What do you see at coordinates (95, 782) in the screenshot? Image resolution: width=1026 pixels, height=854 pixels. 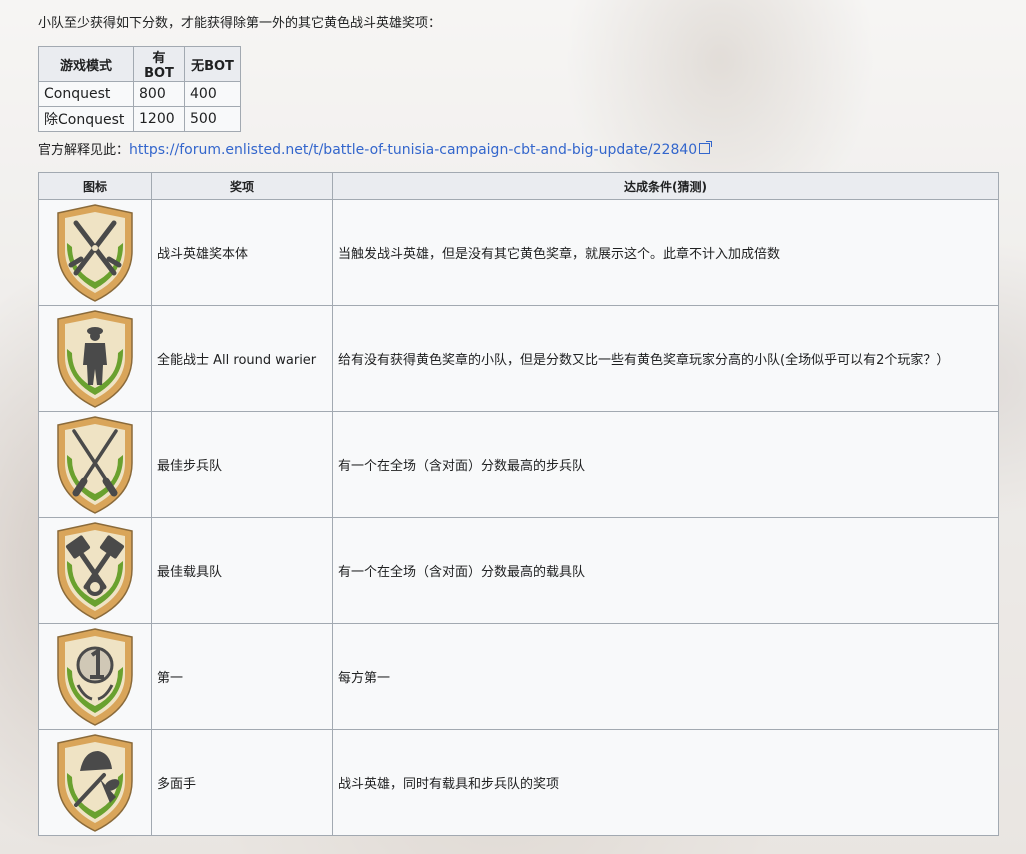 I see `helmet-knife-badge-icon` at bounding box center [95, 782].